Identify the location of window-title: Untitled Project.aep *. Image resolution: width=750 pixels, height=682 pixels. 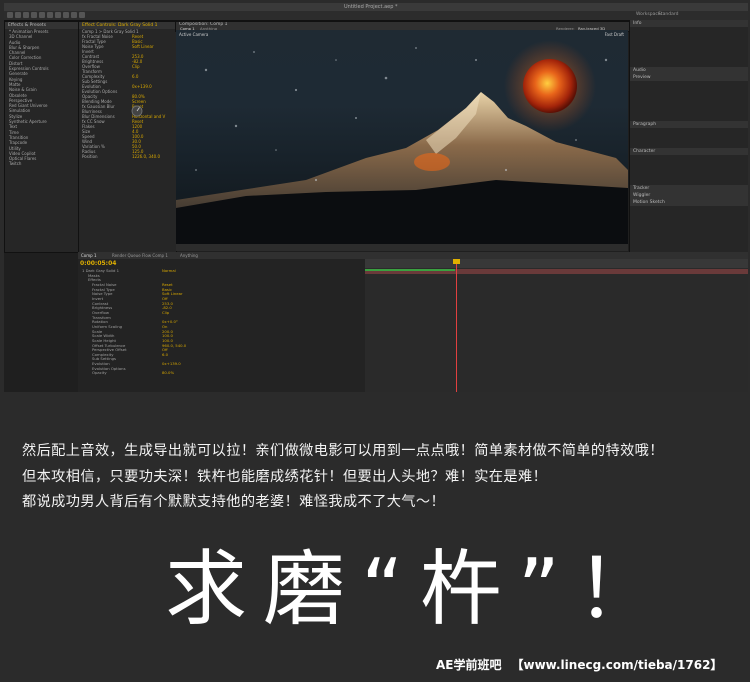
(371, 7).